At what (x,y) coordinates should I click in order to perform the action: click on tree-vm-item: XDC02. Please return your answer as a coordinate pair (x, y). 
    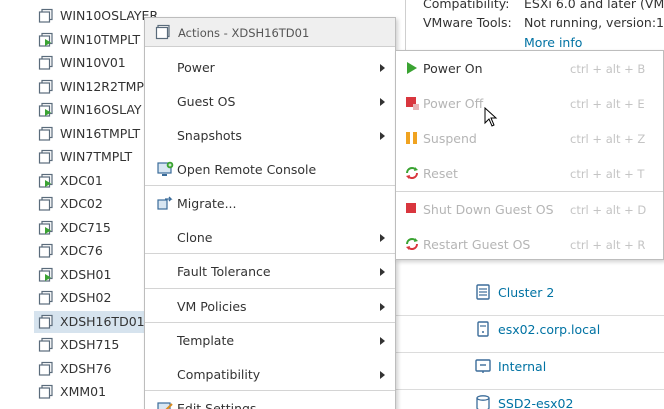
    Looking at the image, I should click on (75, 204).